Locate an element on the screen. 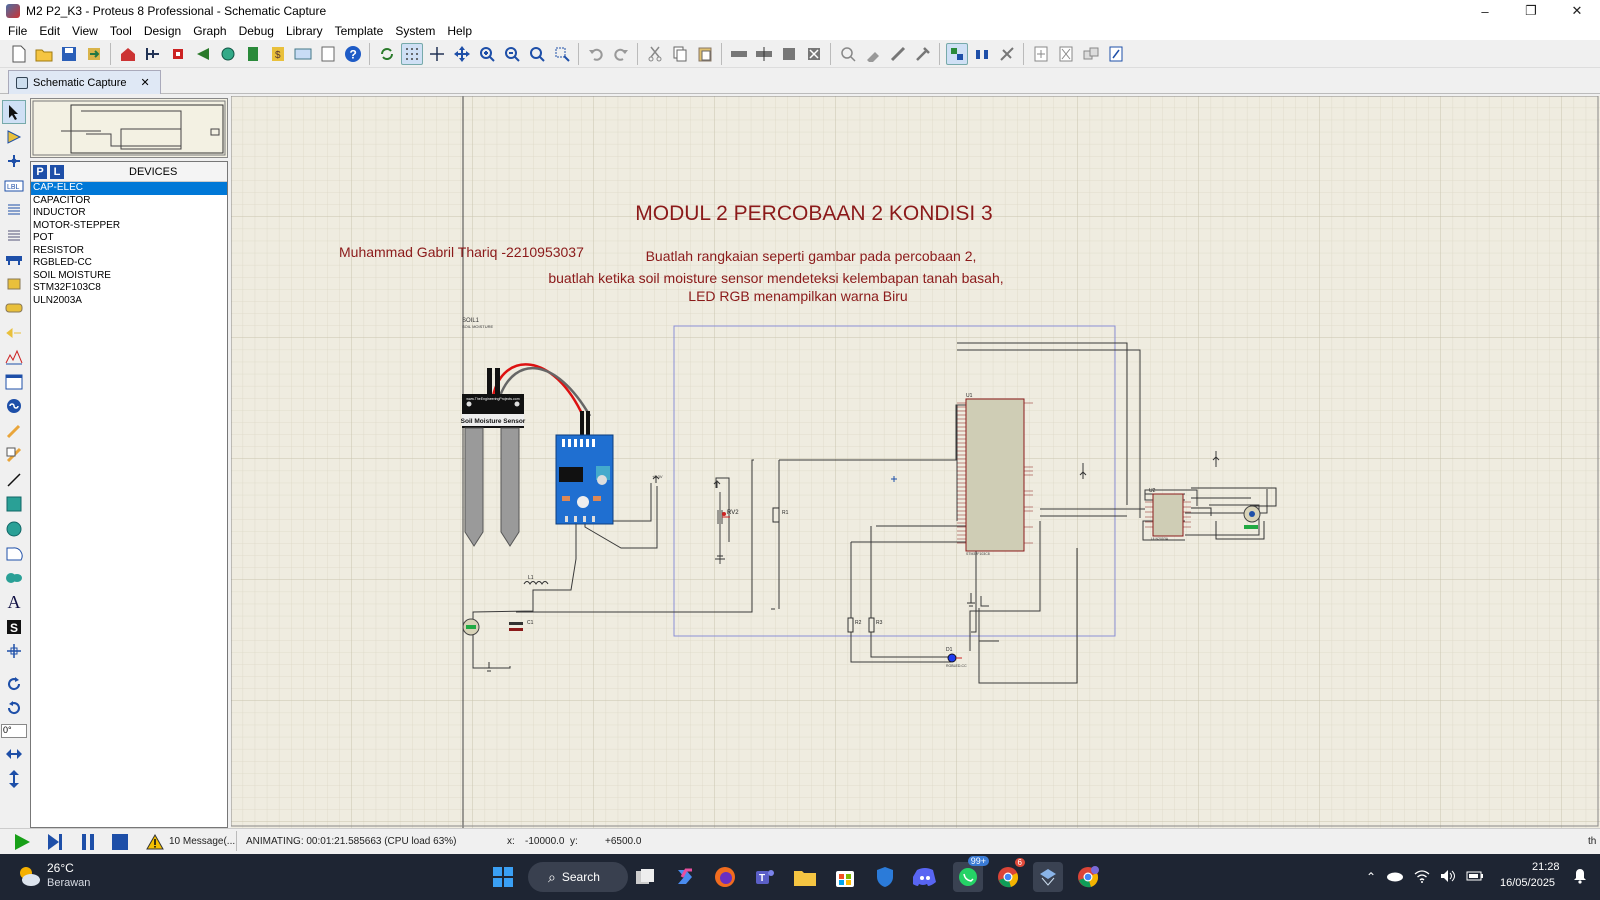 The height and width of the screenshot is (900, 1600). mcu-stm32f103c8: U1 STM32F103C8 is located at coordinates (995, 474).